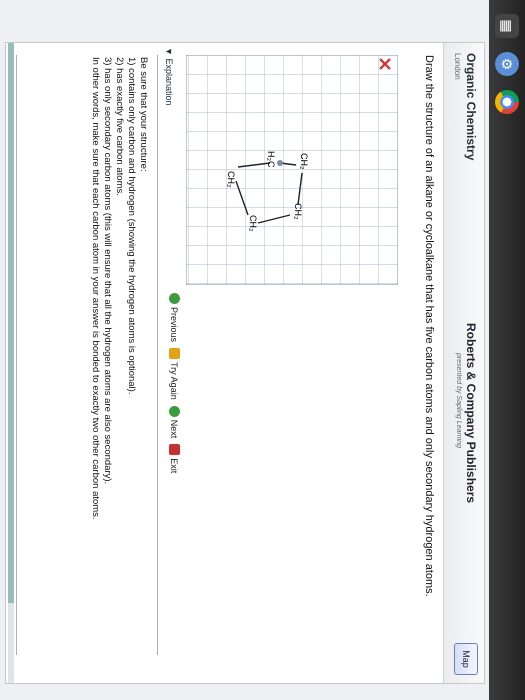 The width and height of the screenshot is (525, 700). I want to click on previous-button: Previous, so click(174, 317).